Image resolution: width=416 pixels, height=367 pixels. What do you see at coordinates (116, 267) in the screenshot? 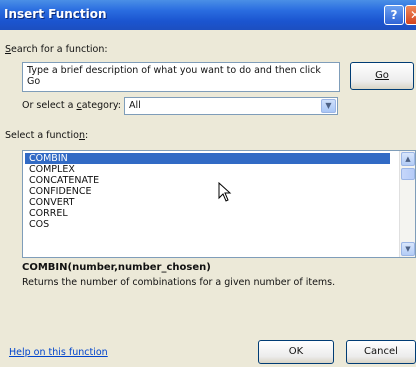
I see `function-signature: COMBIN(number,number_chosen)` at bounding box center [116, 267].